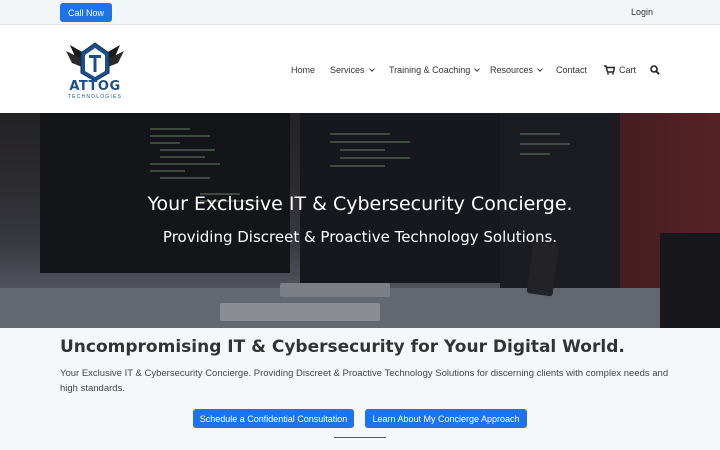 The image size is (720, 450). What do you see at coordinates (360, 437) in the screenshot?
I see `section-divider` at bounding box center [360, 437].